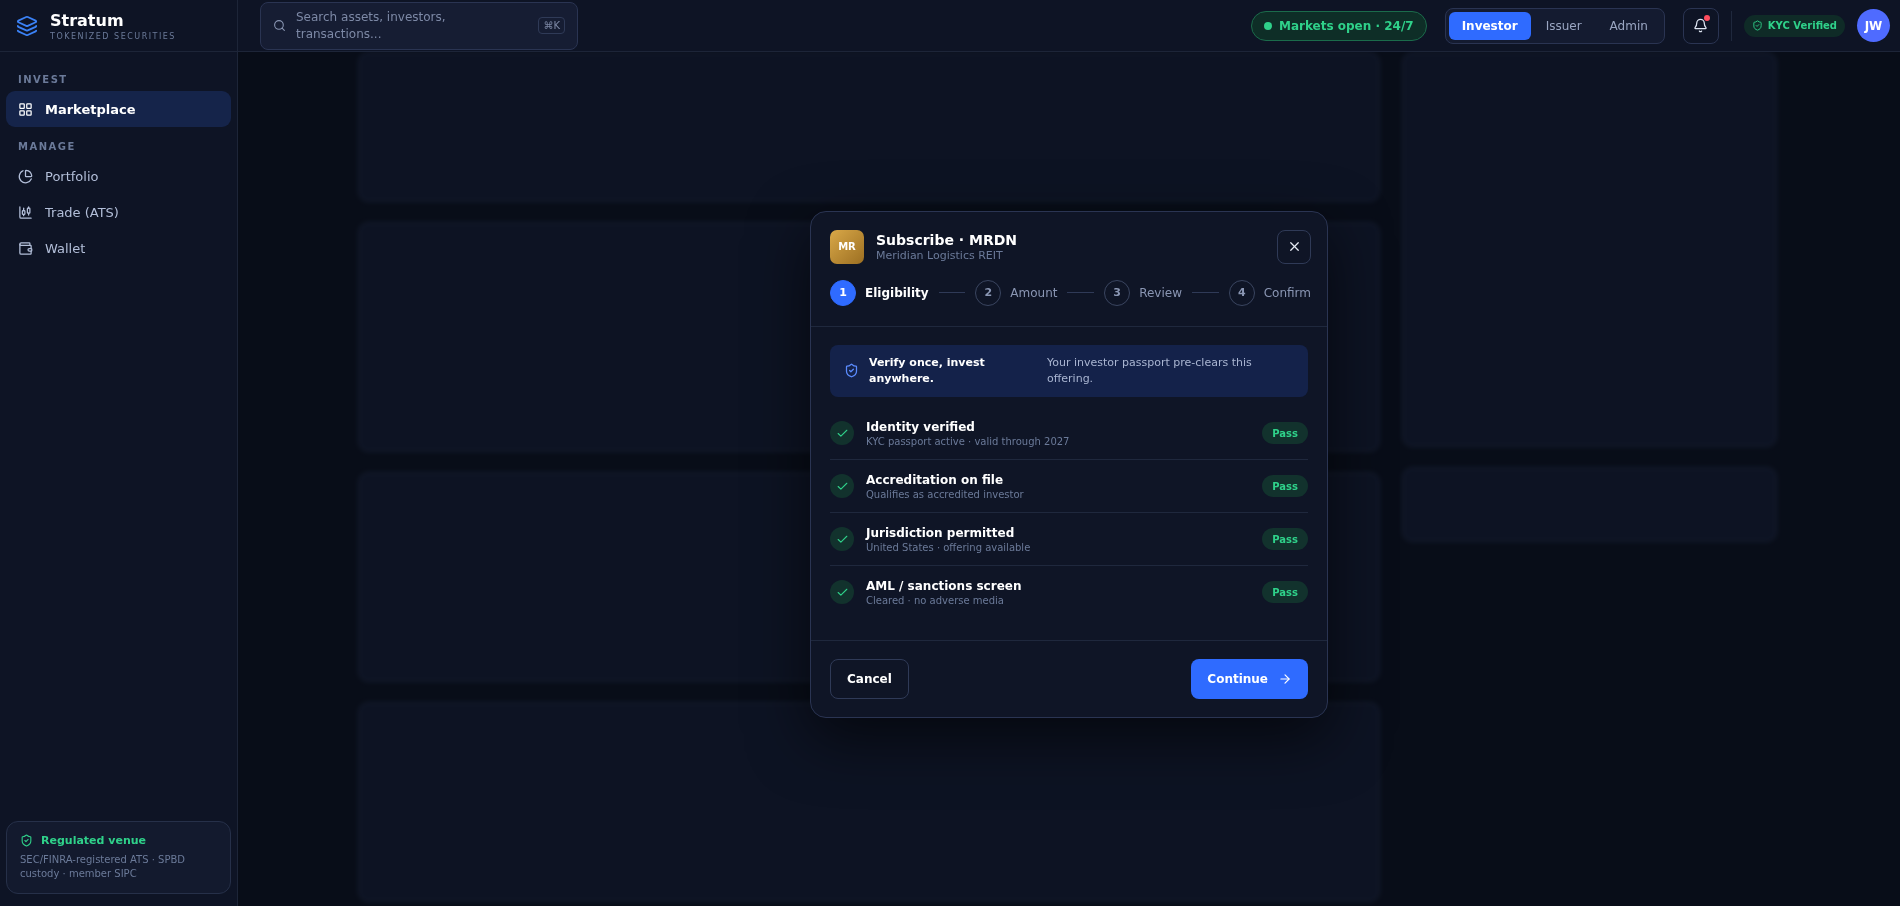  Describe the element at coordinates (25, 248) in the screenshot. I see `wallet-icon` at that location.